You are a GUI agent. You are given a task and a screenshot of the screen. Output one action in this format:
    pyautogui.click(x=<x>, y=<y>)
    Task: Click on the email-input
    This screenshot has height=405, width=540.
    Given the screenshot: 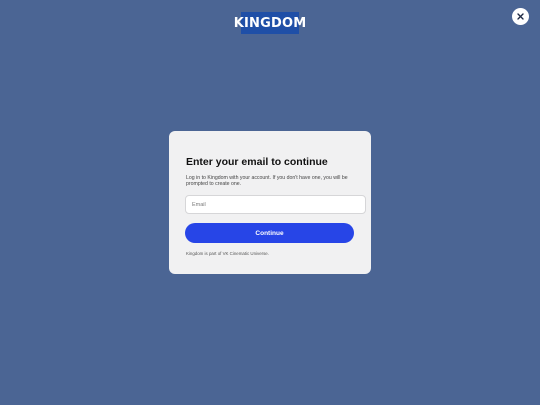 What is the action you would take?
    pyautogui.click(x=275, y=204)
    